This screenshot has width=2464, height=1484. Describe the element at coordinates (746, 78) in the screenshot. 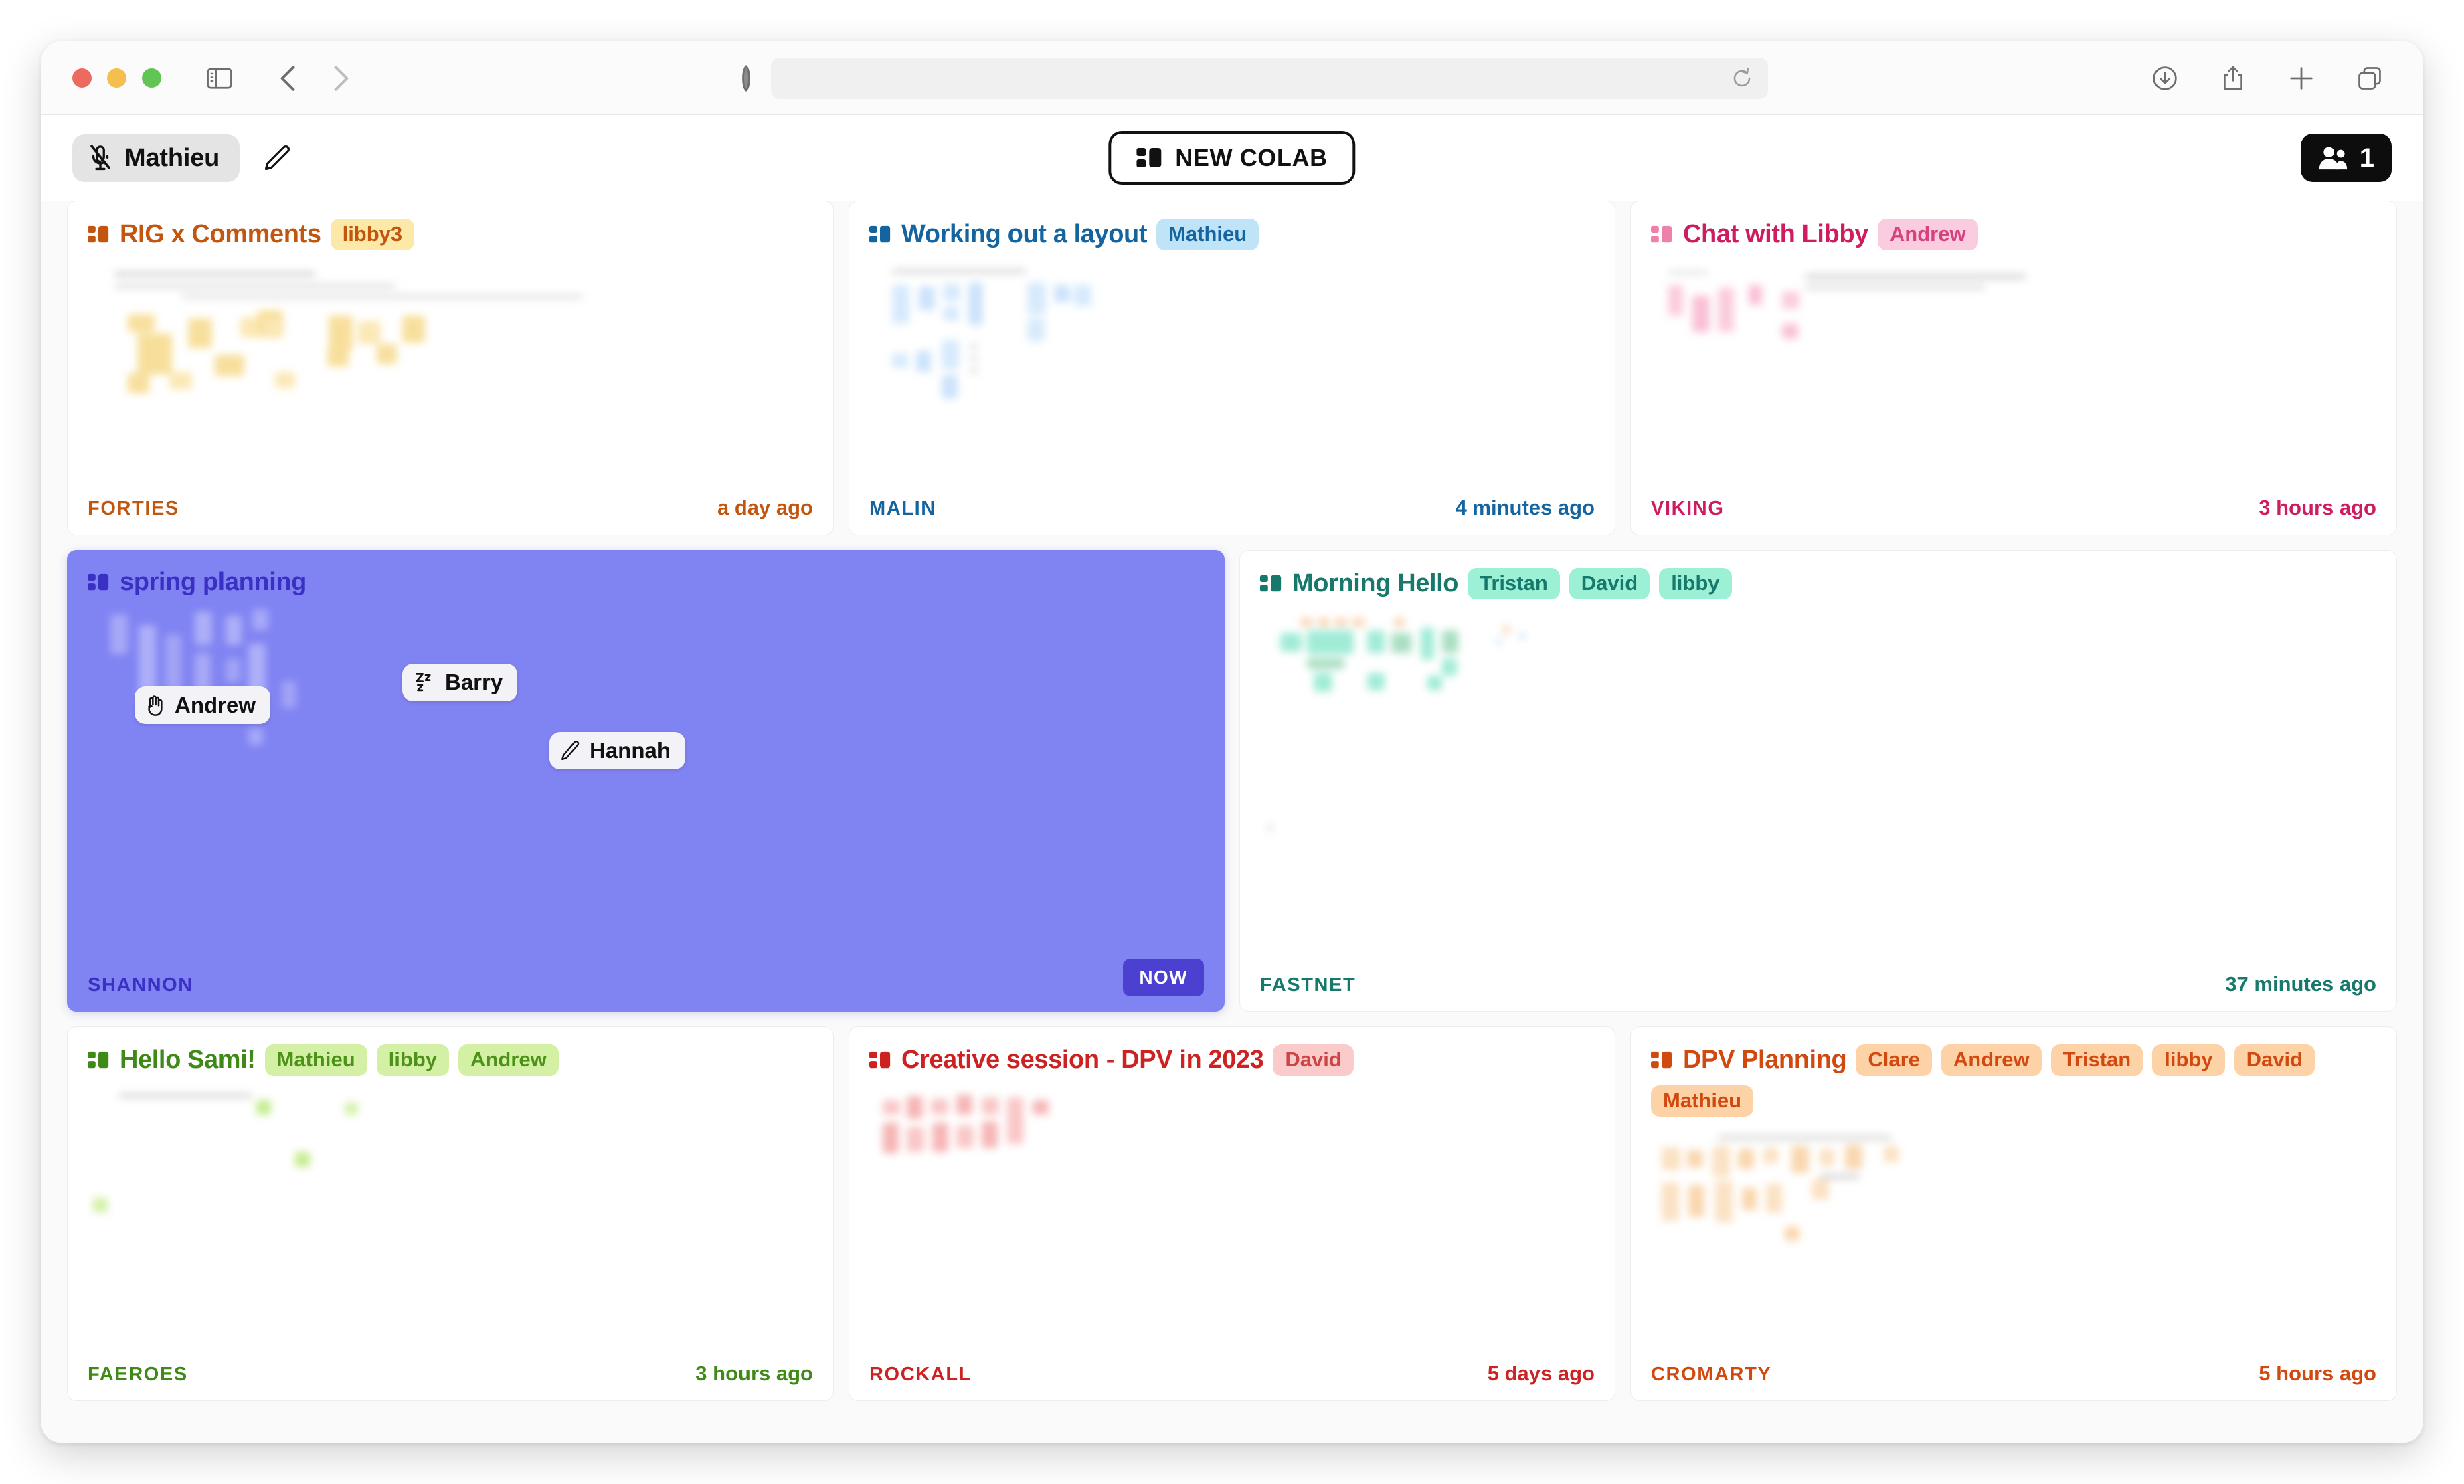

I see `privacy-shield-icon` at that location.